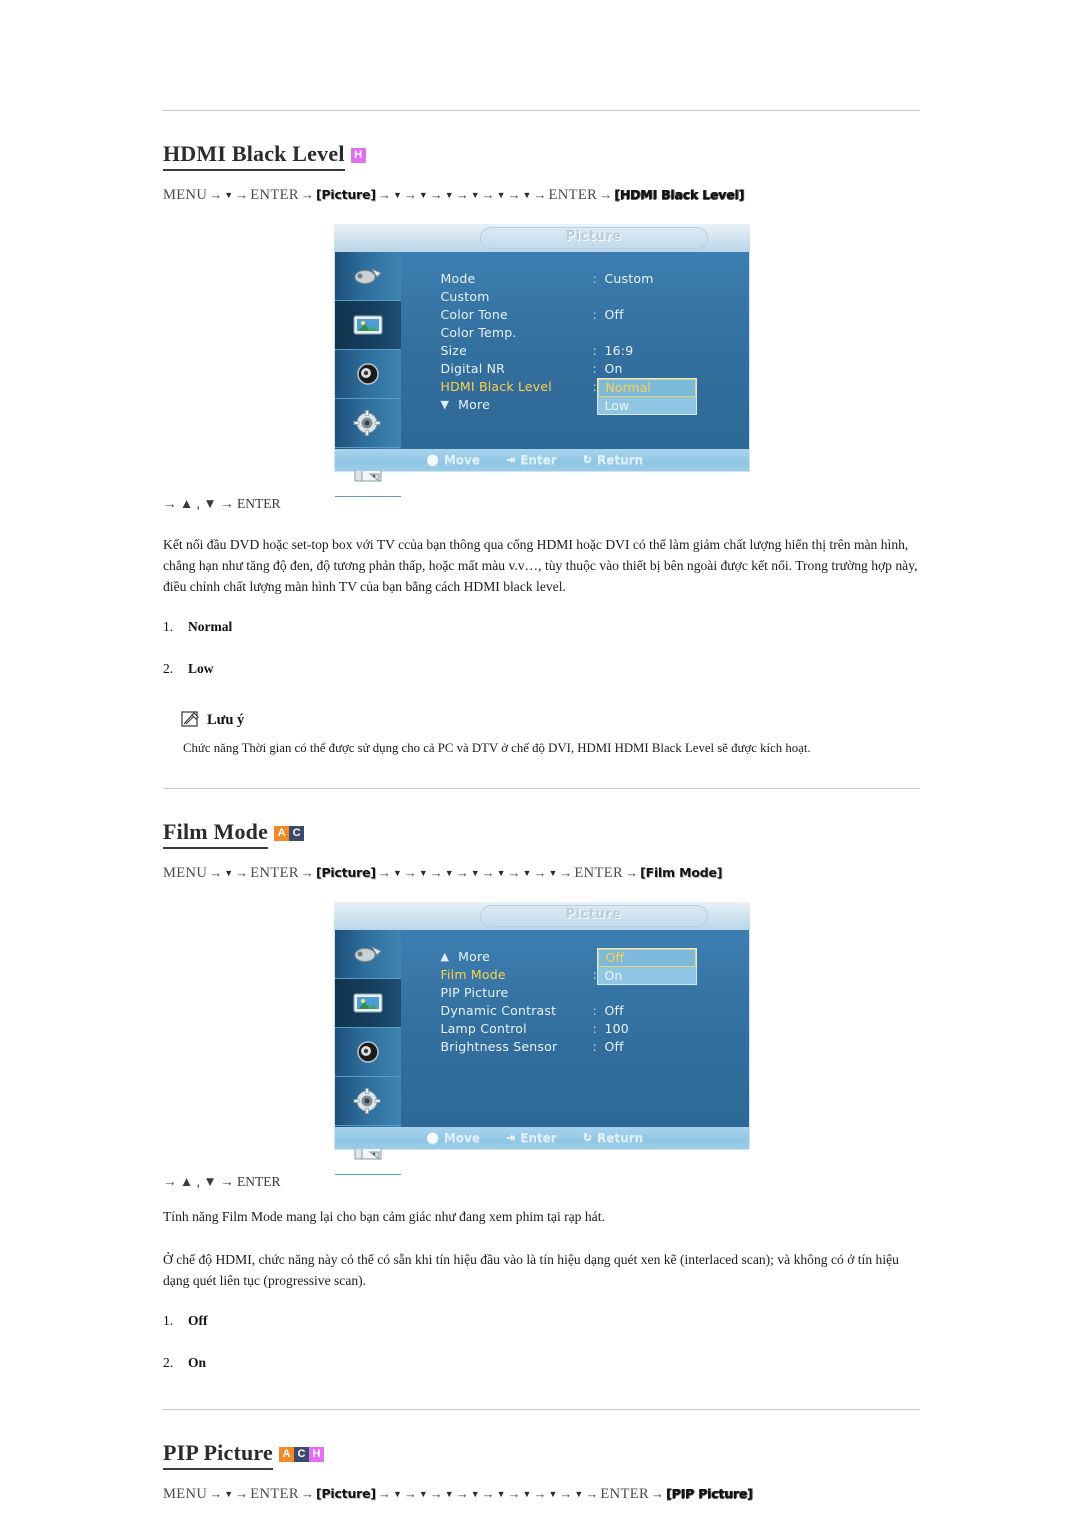 This screenshot has width=1080, height=1527. Describe the element at coordinates (473, 369) in the screenshot. I see `osd-row-label: Digital NR` at that location.